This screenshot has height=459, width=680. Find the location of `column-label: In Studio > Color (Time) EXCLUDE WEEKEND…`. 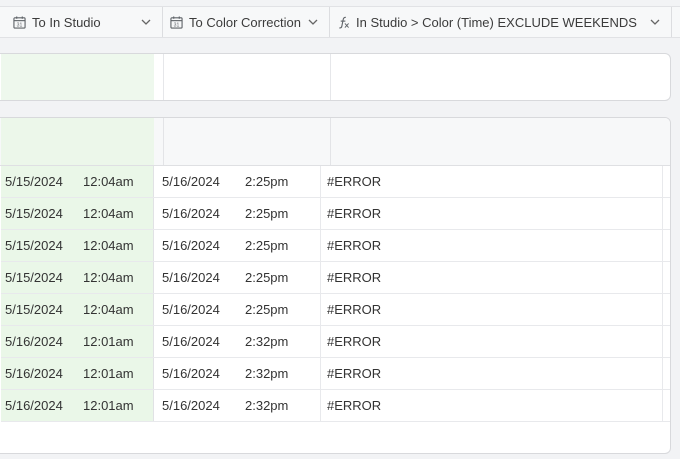

column-label: In Studio > Color (Time) EXCLUDE WEEKEND… is located at coordinates (496, 22).